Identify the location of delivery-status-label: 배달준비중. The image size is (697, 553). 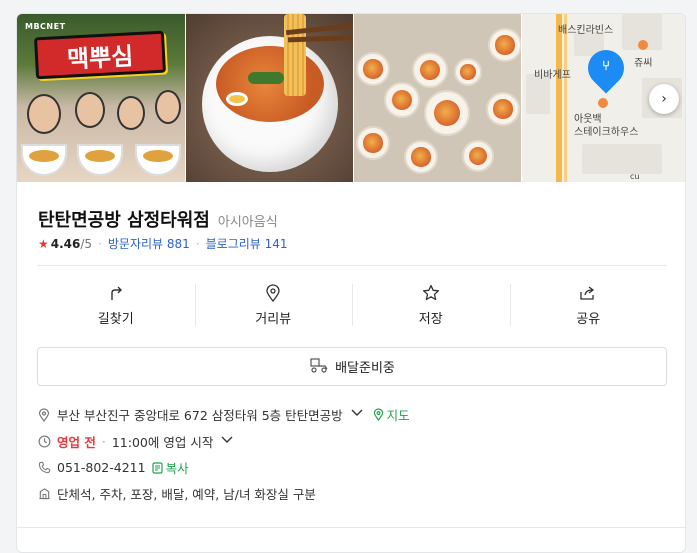
(365, 368).